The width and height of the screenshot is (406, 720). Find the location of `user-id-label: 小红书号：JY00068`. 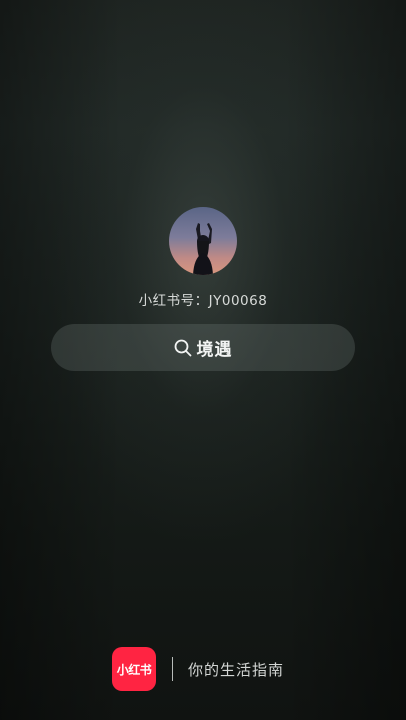

user-id-label: 小红书号：JY00068 is located at coordinates (203, 301).